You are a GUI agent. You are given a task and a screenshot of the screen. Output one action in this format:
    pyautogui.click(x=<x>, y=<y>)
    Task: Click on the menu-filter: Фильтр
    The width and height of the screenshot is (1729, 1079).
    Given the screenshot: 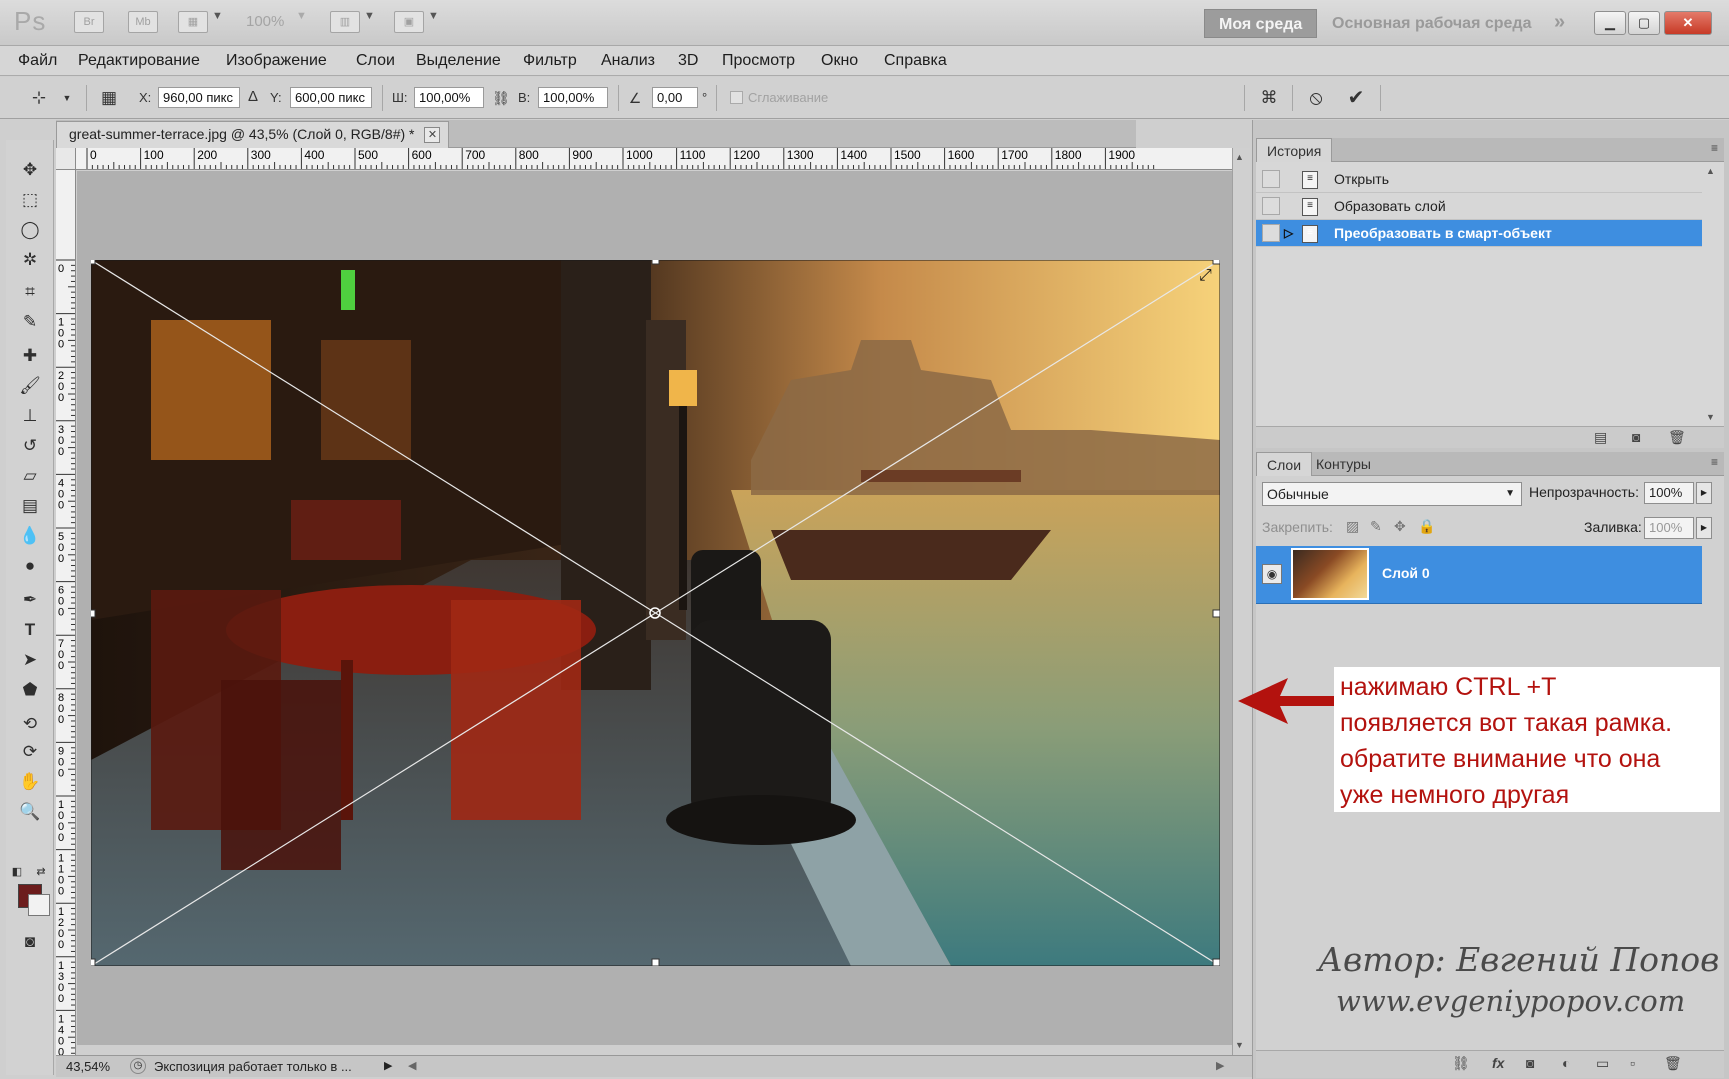 What is the action you would take?
    pyautogui.click(x=550, y=61)
    